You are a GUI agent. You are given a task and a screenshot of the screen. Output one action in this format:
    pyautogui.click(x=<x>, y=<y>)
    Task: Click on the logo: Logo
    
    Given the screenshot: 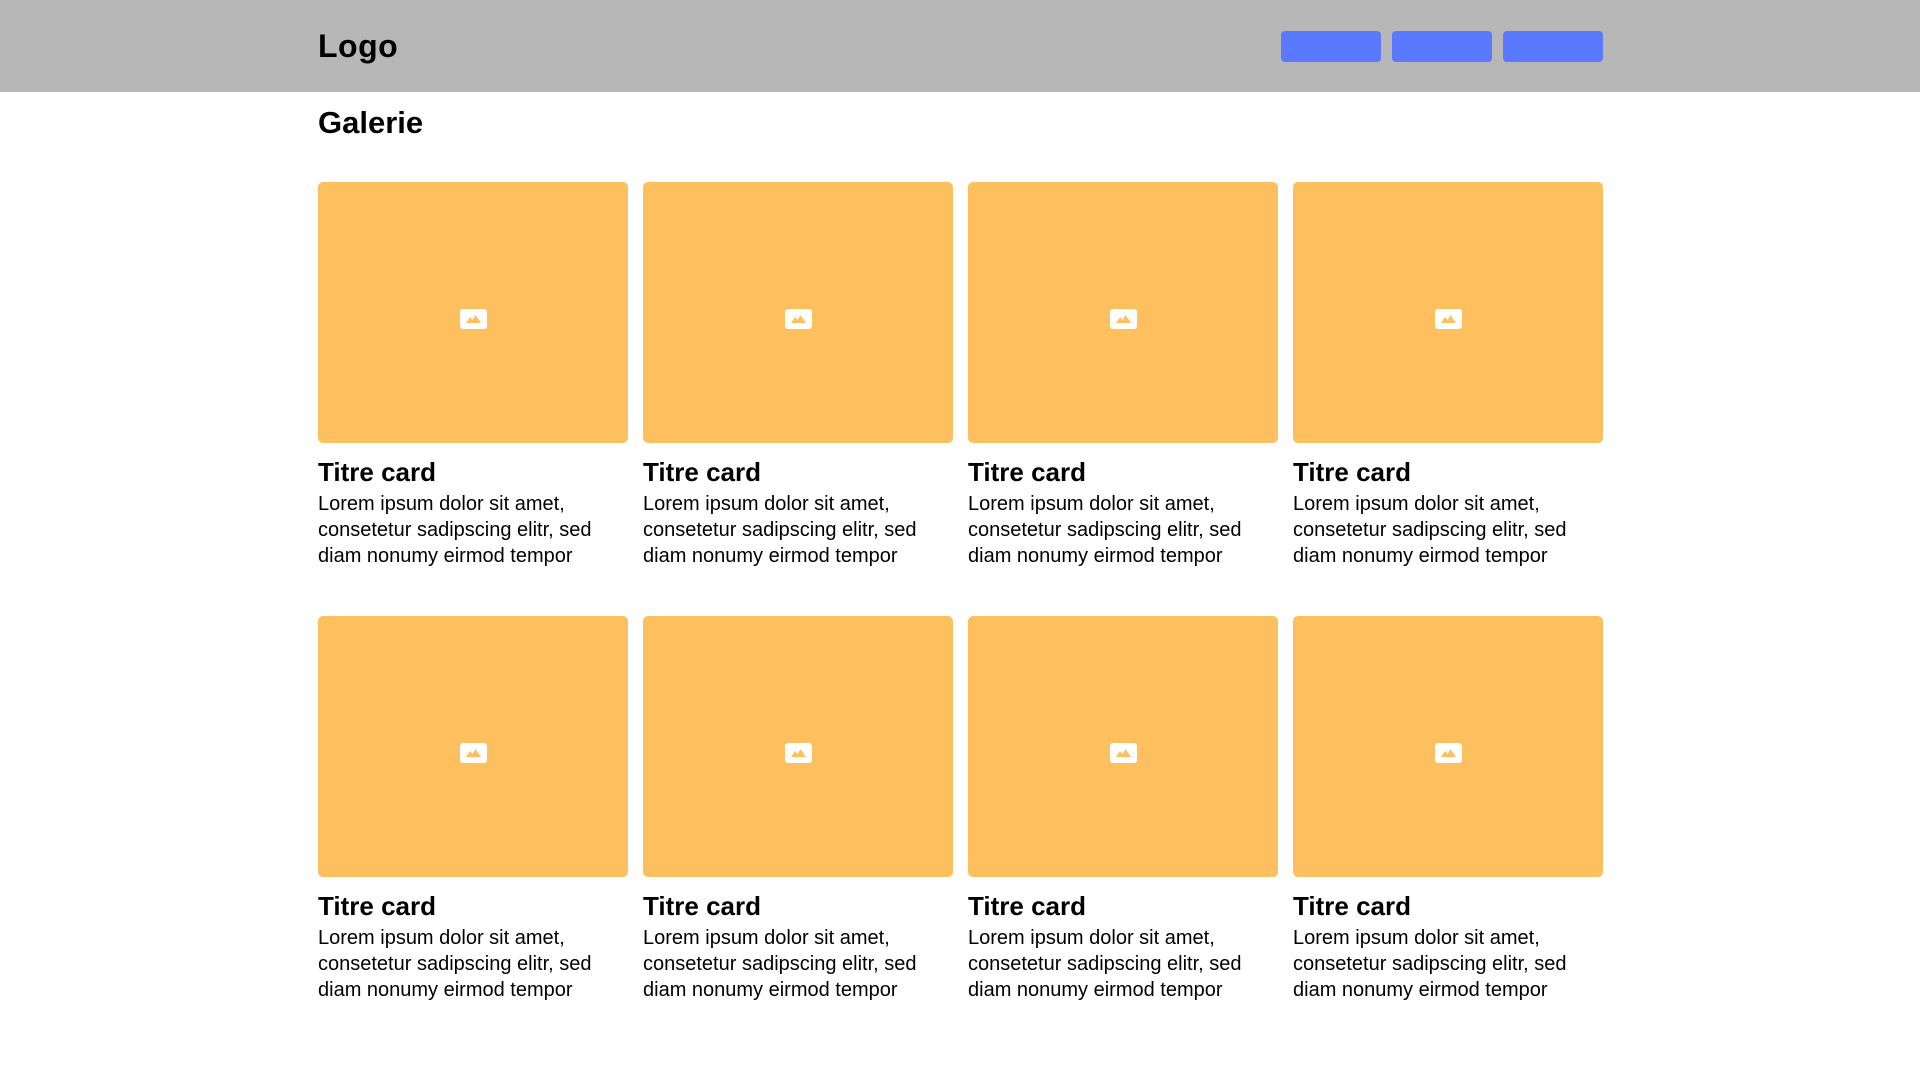 What is the action you would take?
    pyautogui.click(x=358, y=46)
    